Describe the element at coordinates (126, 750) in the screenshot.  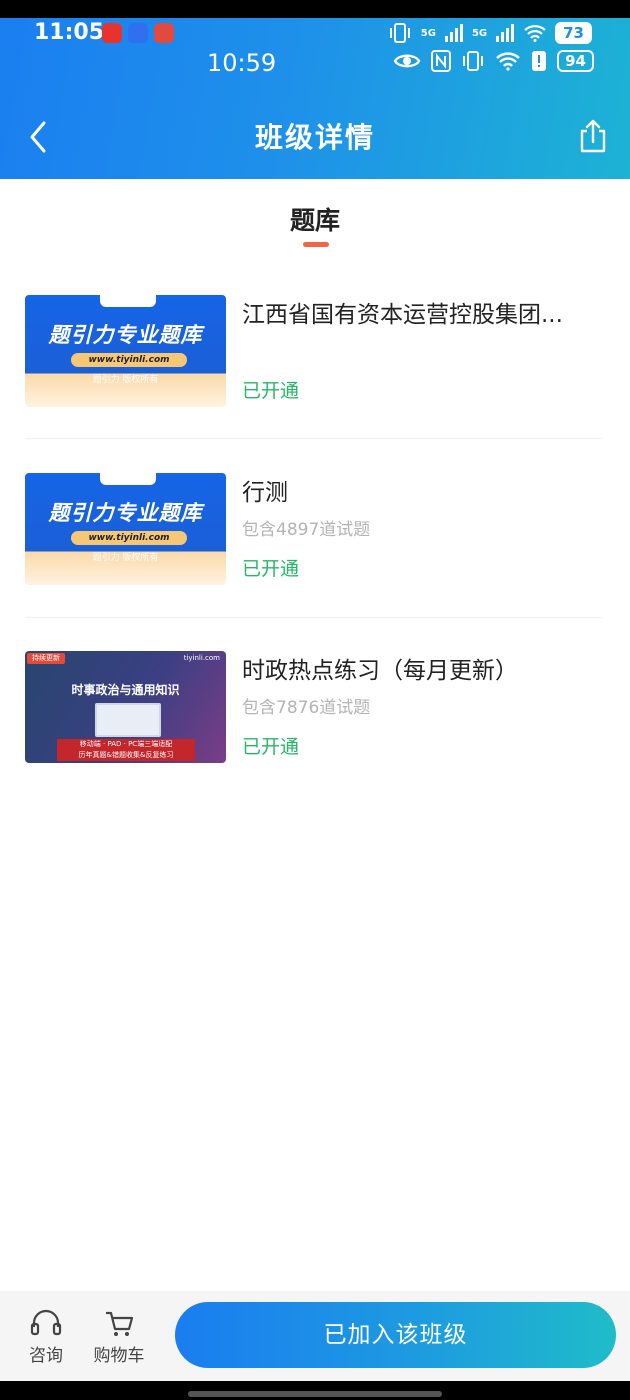
I see `thumb-feature-box: 移动端 · PAD · PC端三端适配 历年真题&错题收集&反复练习` at that location.